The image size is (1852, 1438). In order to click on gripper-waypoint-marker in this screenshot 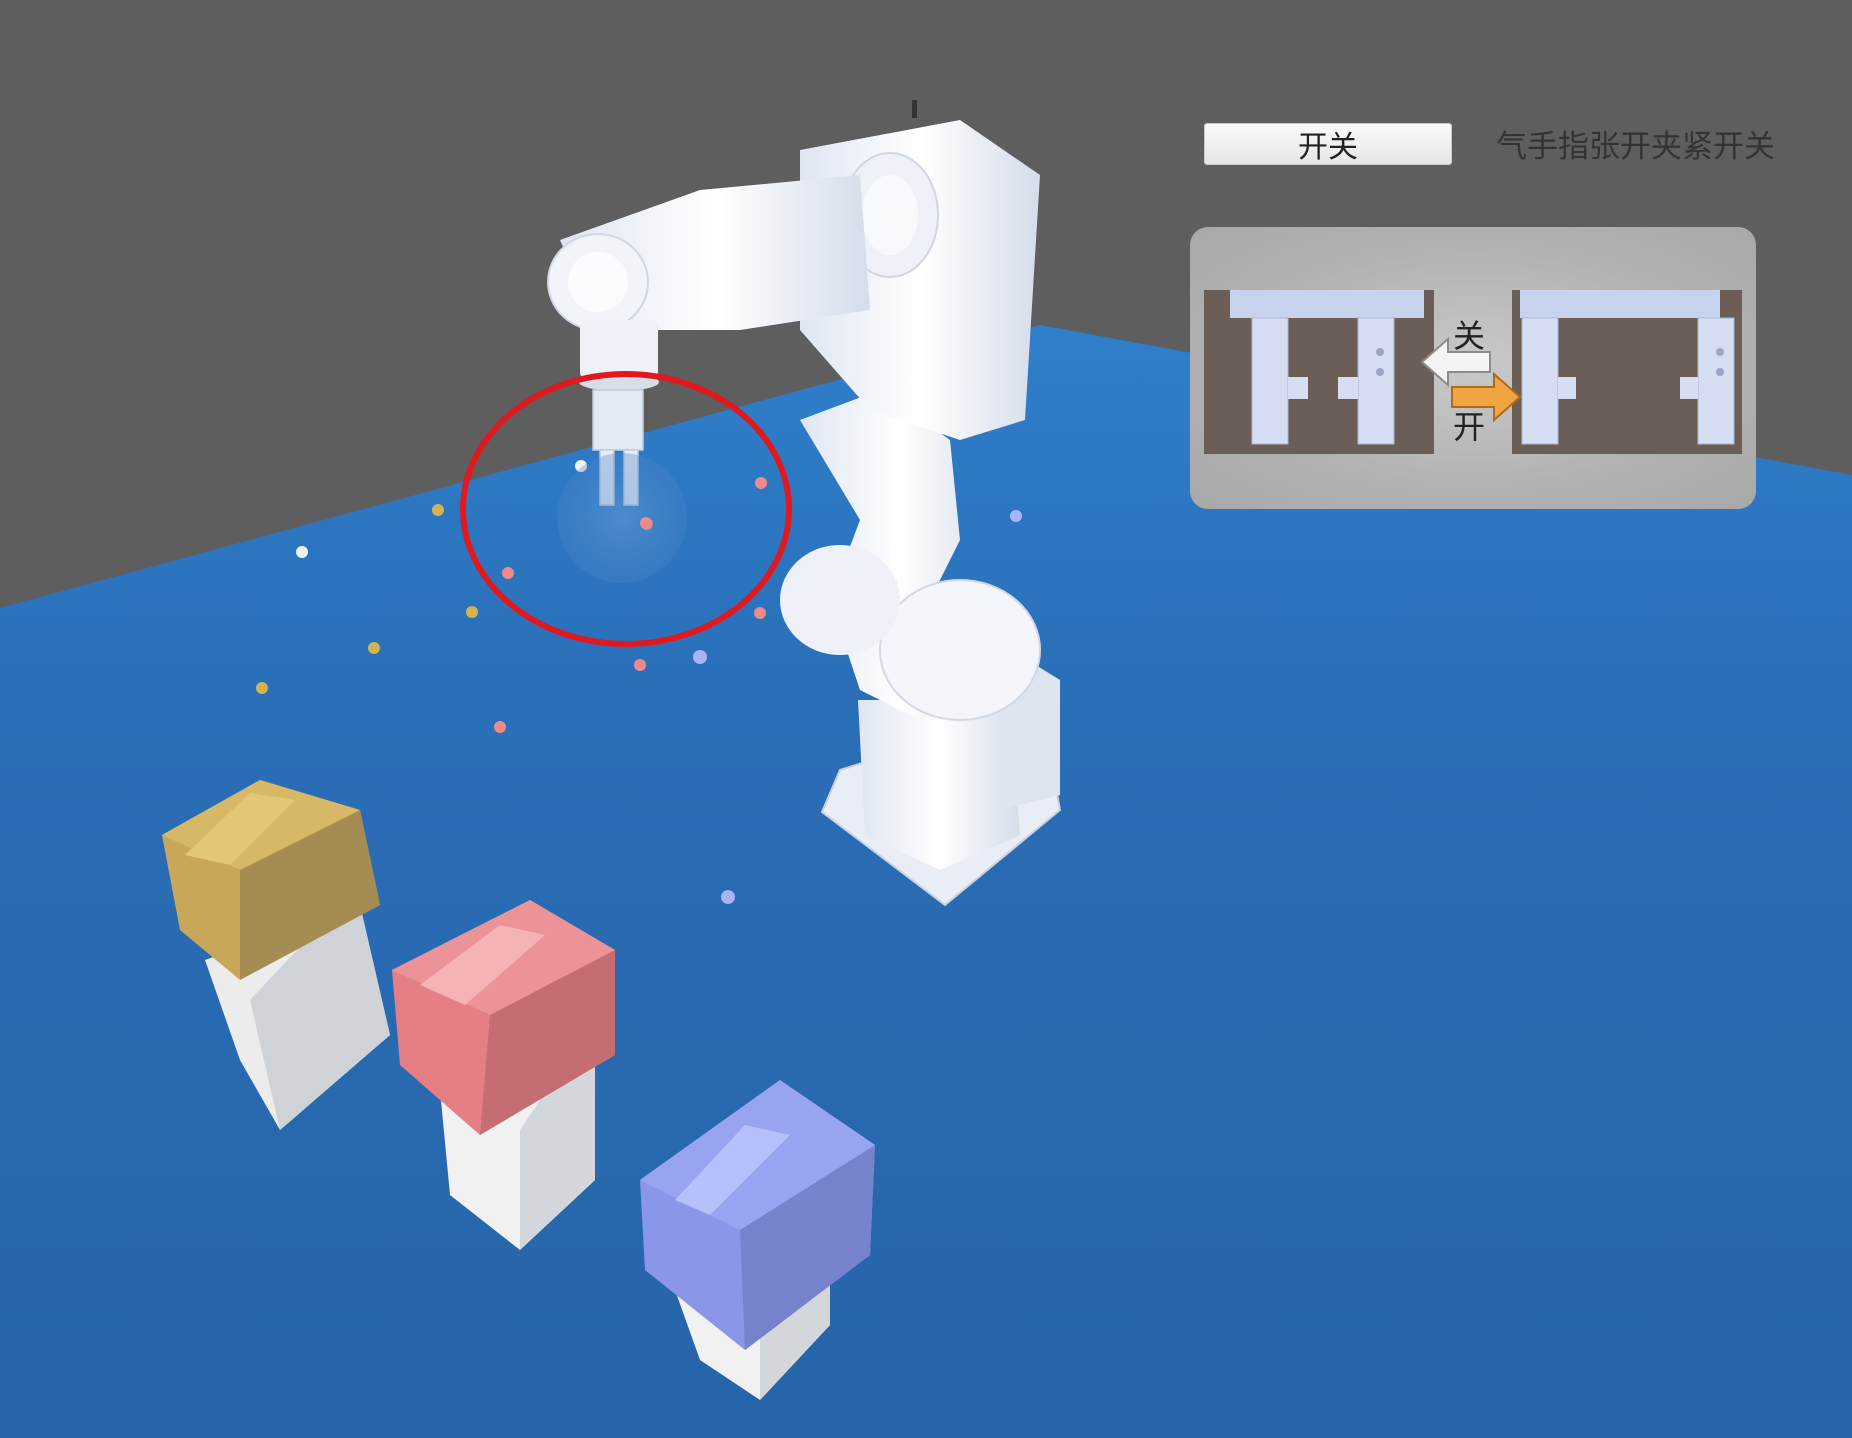, I will do `click(646, 523)`.